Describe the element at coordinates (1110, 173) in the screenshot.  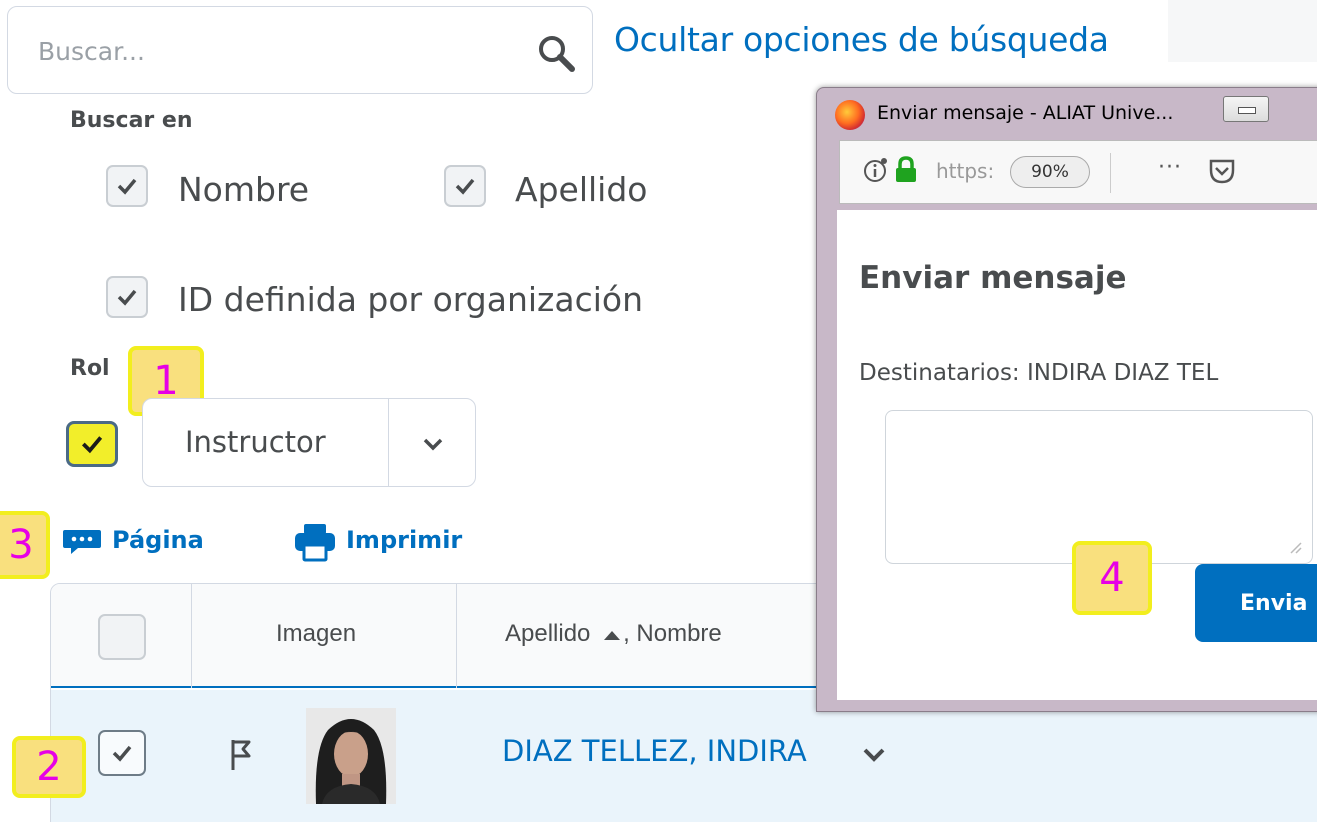
I see `url-separator` at that location.